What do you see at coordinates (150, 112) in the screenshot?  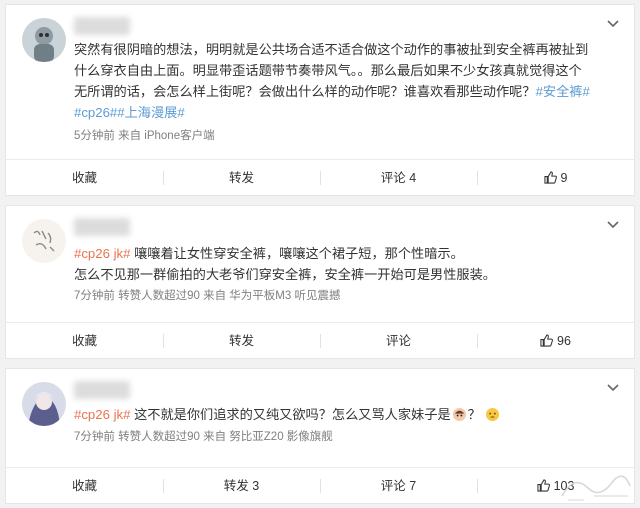 I see `topic-link: #上海漫展#` at bounding box center [150, 112].